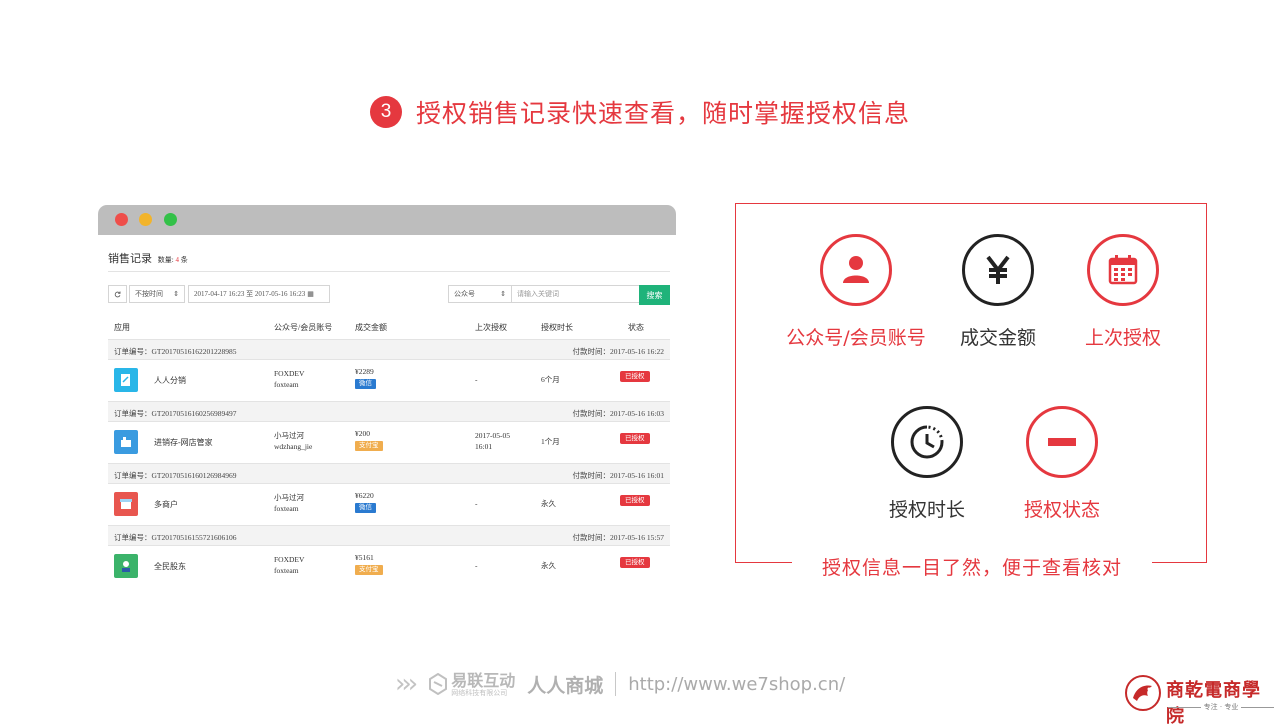  Describe the element at coordinates (303, 327) in the screenshot. I see `col-account: 公众号/会员账号` at that location.